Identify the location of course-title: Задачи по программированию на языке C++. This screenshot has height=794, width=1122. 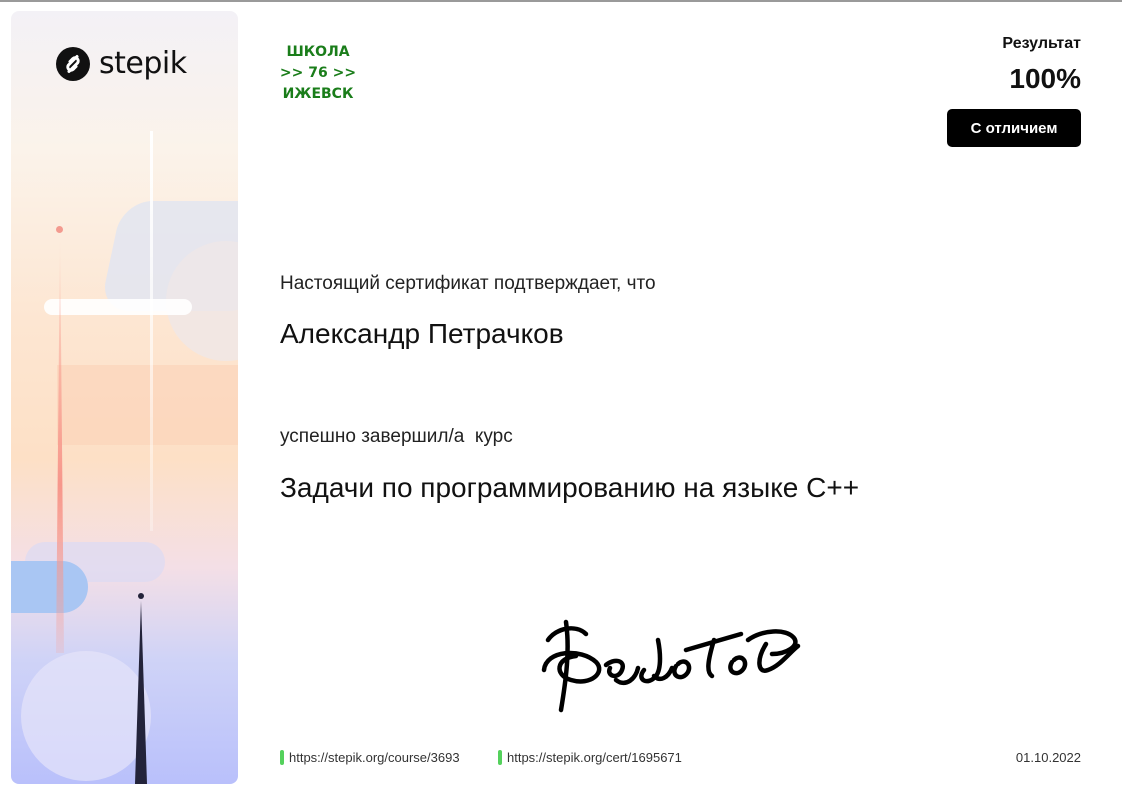
(570, 487).